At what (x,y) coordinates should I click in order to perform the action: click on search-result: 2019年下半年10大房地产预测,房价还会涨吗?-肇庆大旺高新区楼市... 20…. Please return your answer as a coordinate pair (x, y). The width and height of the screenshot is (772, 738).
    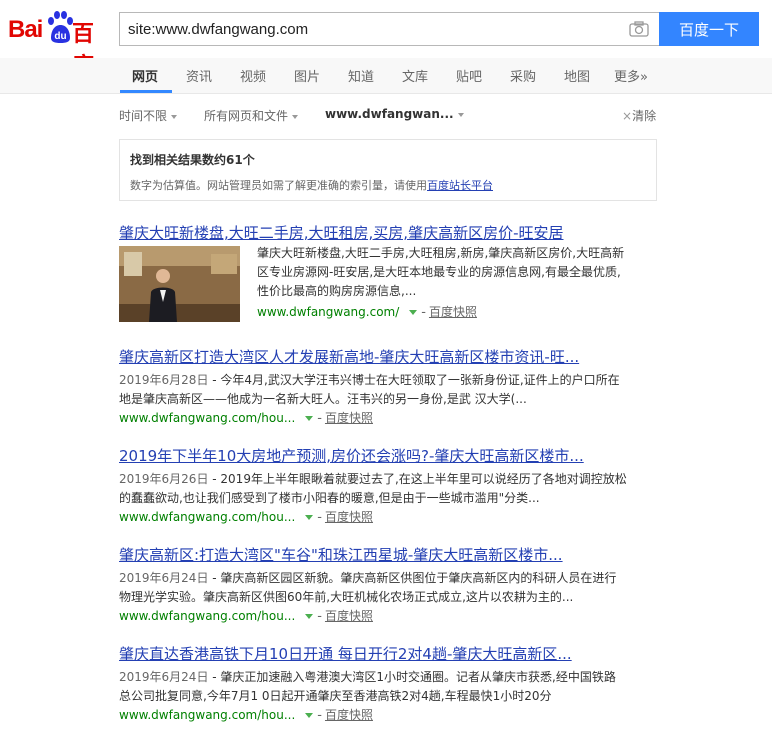
    Looking at the image, I should click on (389, 485).